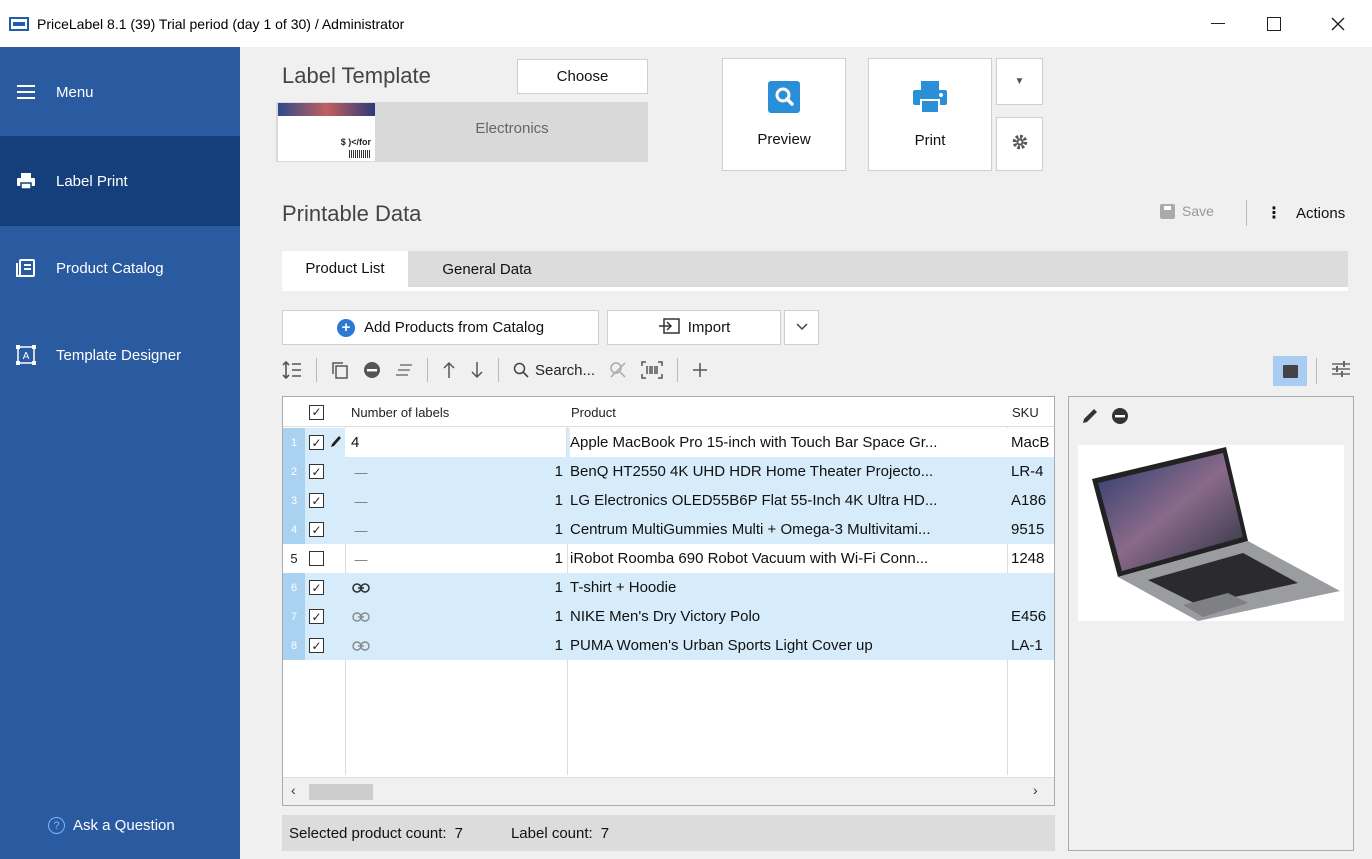 This screenshot has height=859, width=1372. I want to click on tab-product-list: Product List, so click(345, 269).